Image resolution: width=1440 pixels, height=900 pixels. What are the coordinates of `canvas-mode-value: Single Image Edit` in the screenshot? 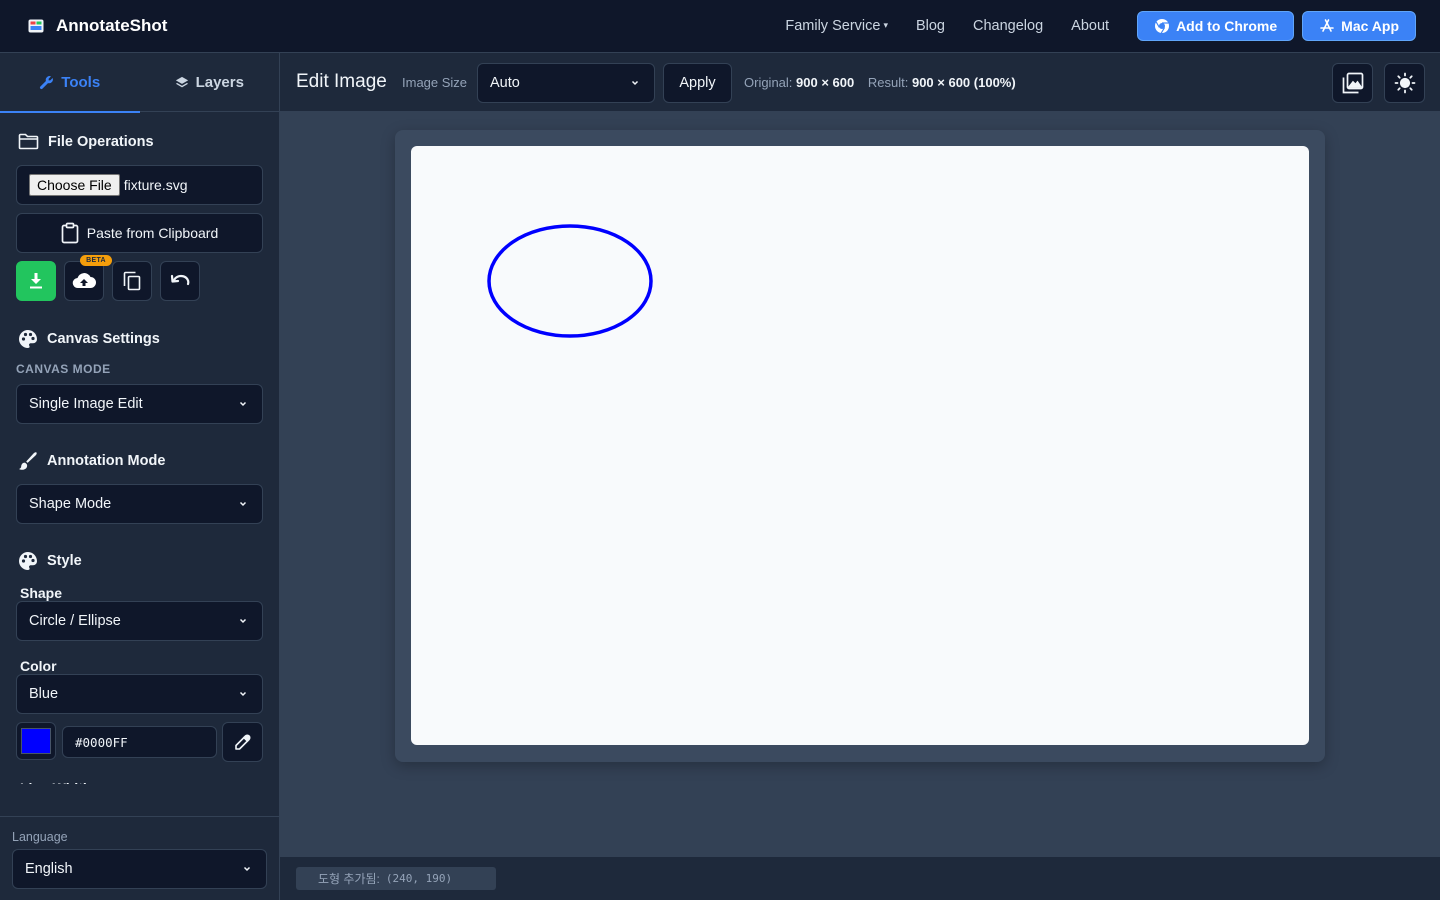 It's located at (86, 404).